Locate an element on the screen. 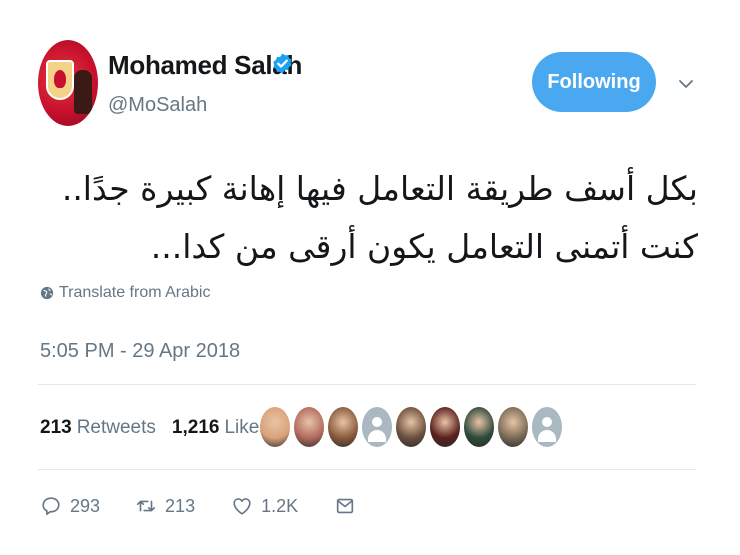 The height and width of the screenshot is (555, 740). translate-link: Translate from Arabic is located at coordinates (125, 293).